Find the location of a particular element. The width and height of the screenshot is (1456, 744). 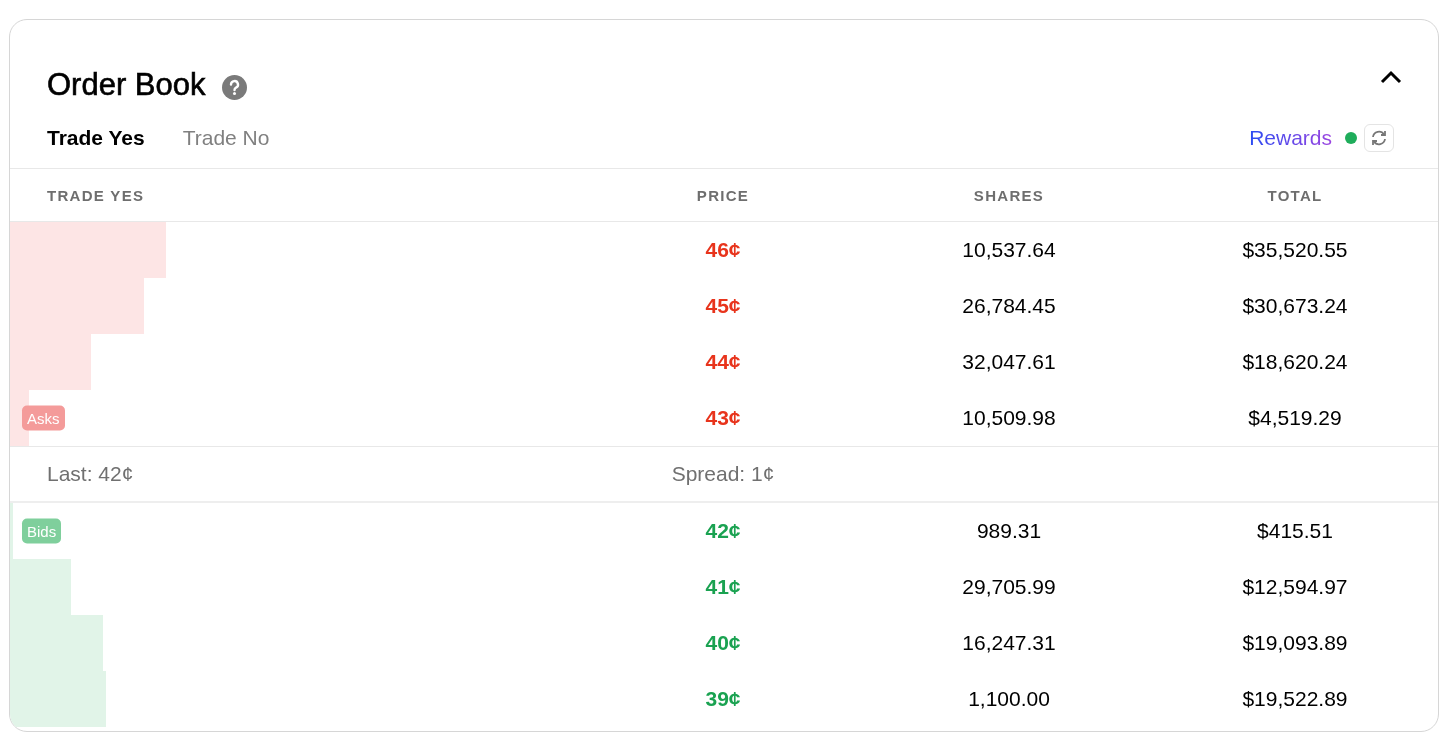

total: $4,519.29 is located at coordinates (1295, 418).